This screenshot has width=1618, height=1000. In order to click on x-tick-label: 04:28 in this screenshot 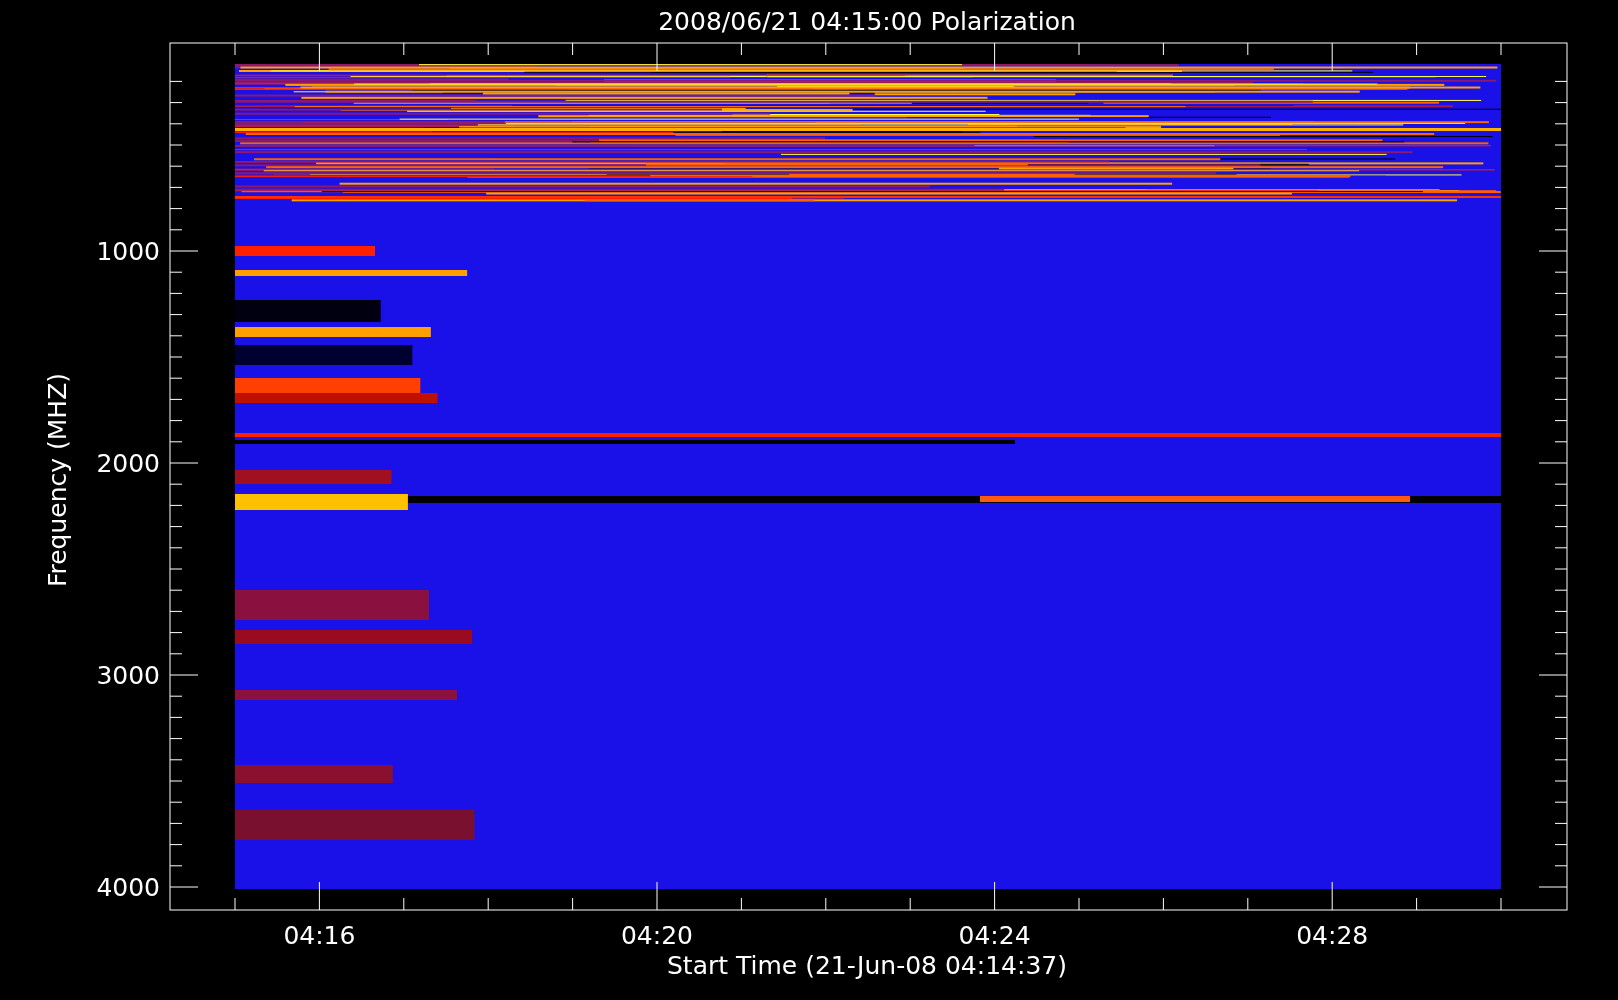, I will do `click(1332, 935)`.